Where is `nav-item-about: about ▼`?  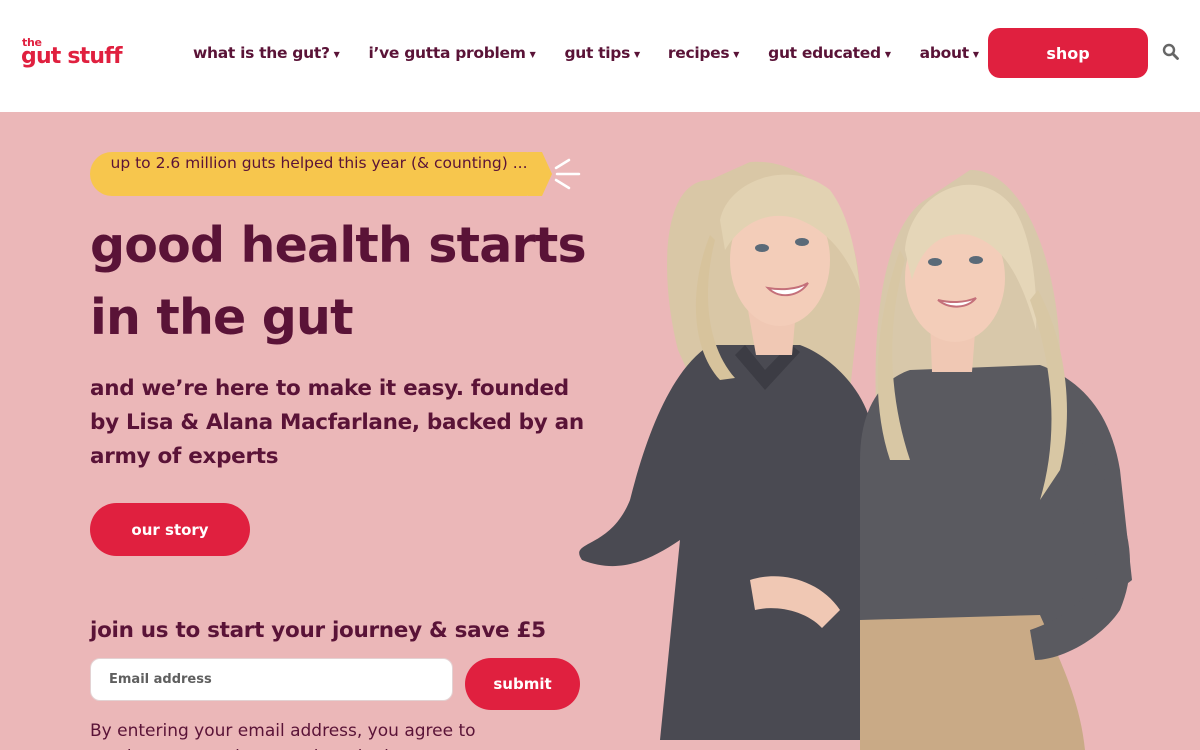
nav-item-about: about ▼ is located at coordinates (949, 53).